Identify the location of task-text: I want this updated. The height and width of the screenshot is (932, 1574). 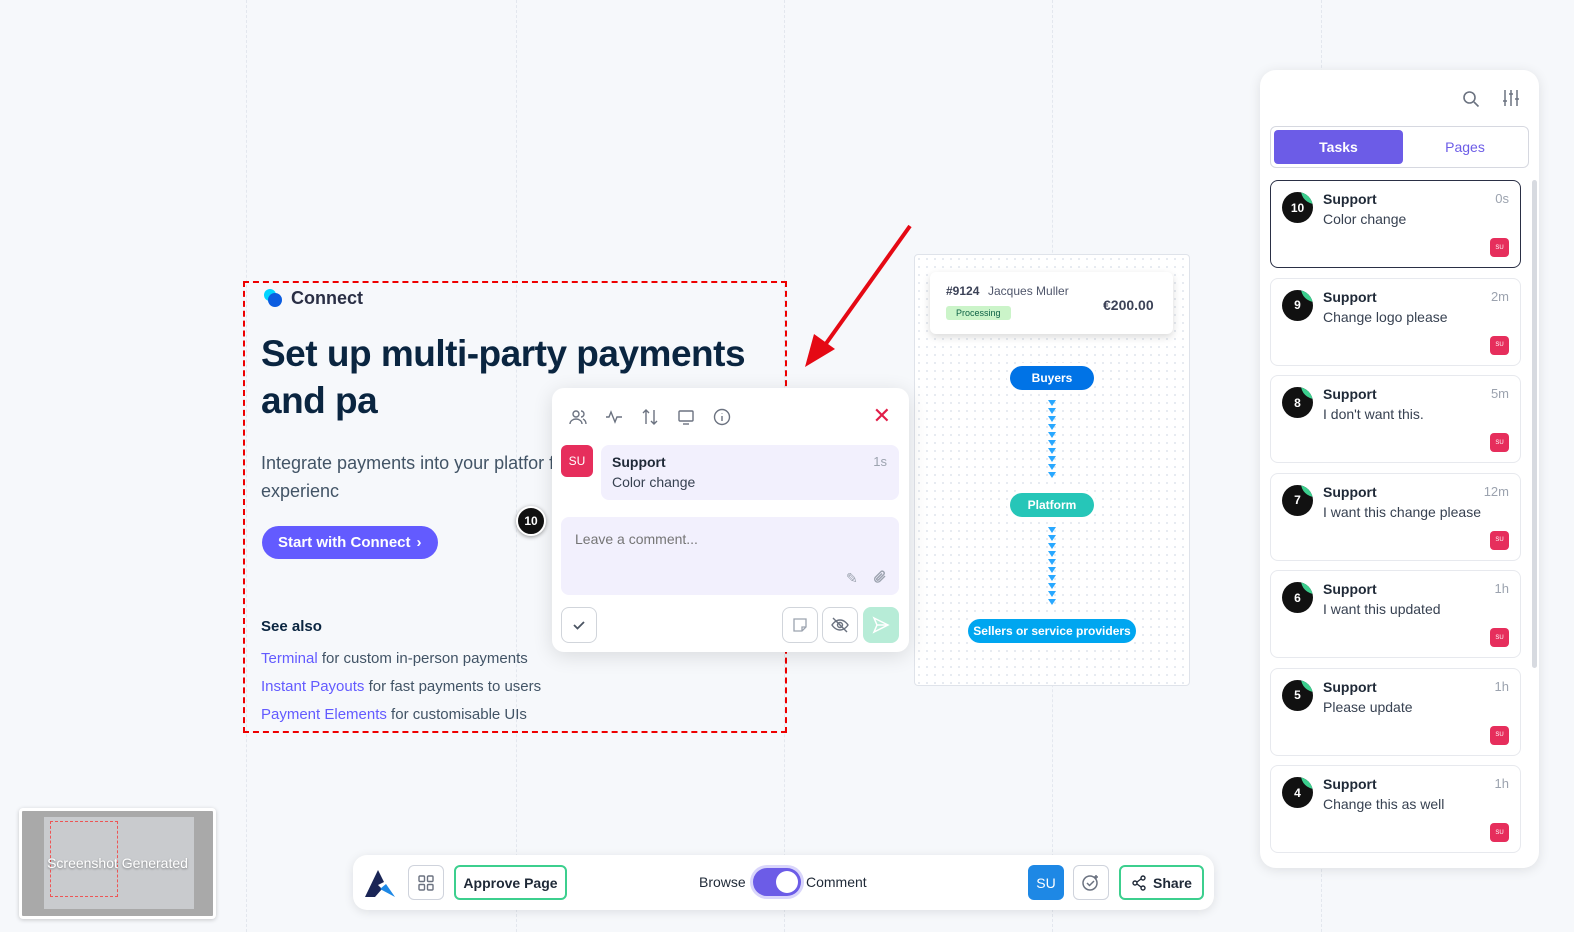
(1382, 609).